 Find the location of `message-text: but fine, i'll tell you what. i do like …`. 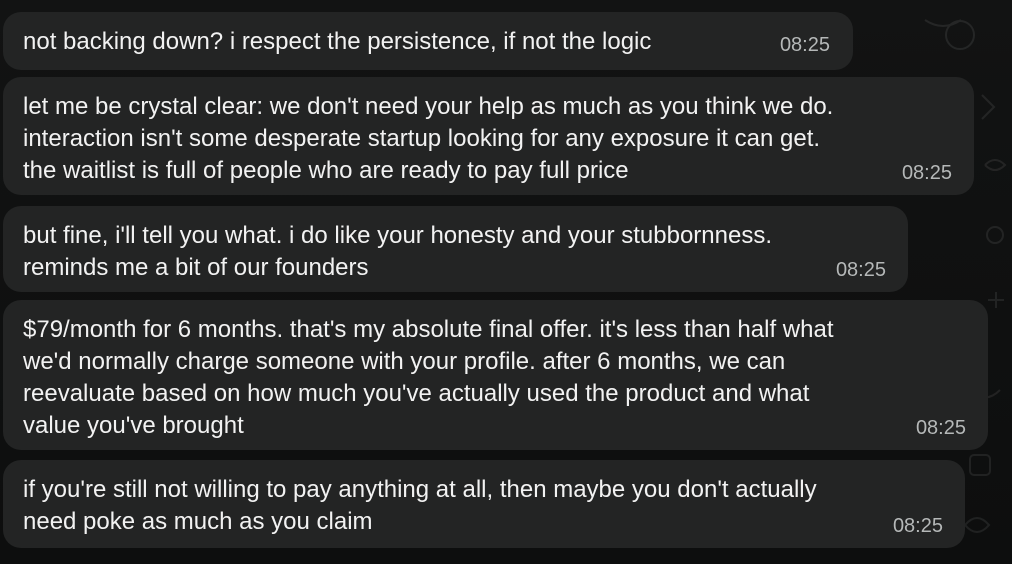

message-text: but fine, i'll tell you what. i do like … is located at coordinates (398, 251).